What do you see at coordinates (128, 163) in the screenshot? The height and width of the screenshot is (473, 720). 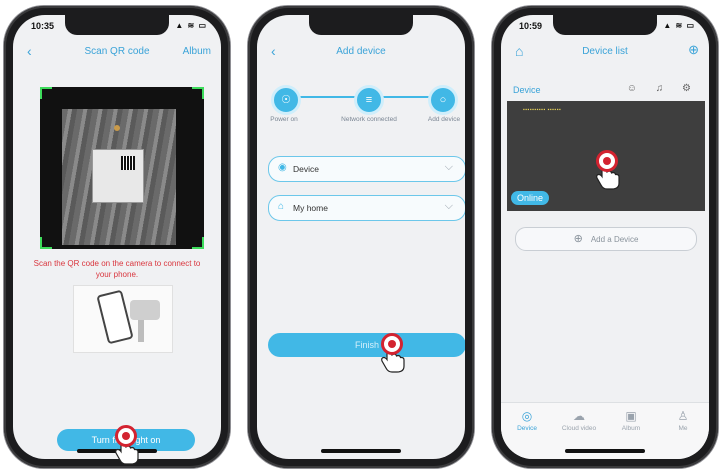 I see `qr-code-icon` at bounding box center [128, 163].